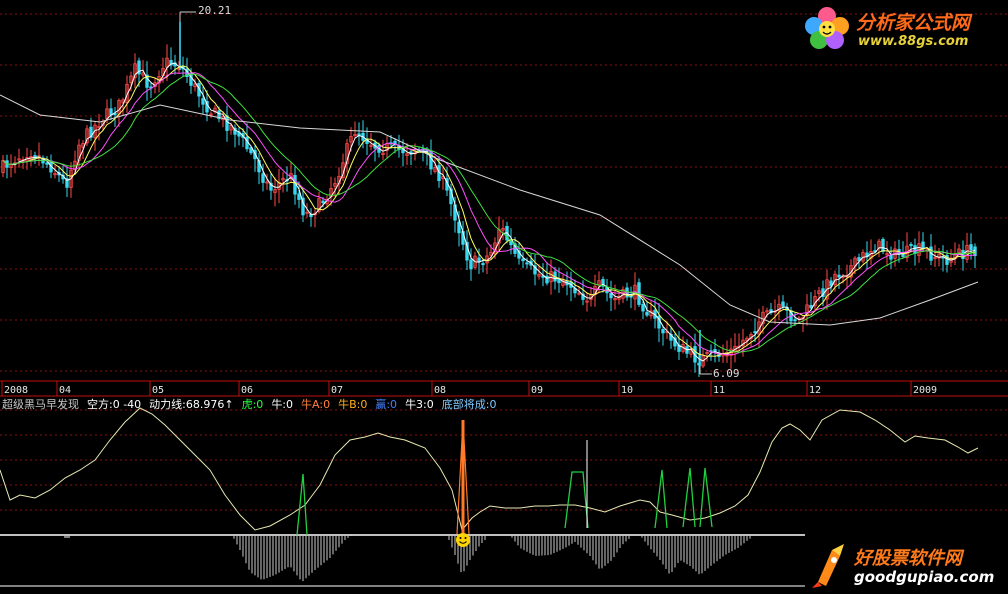 This screenshot has width=1008, height=594. Describe the element at coordinates (65, 390) in the screenshot. I see `x-tick-label: 04` at that location.